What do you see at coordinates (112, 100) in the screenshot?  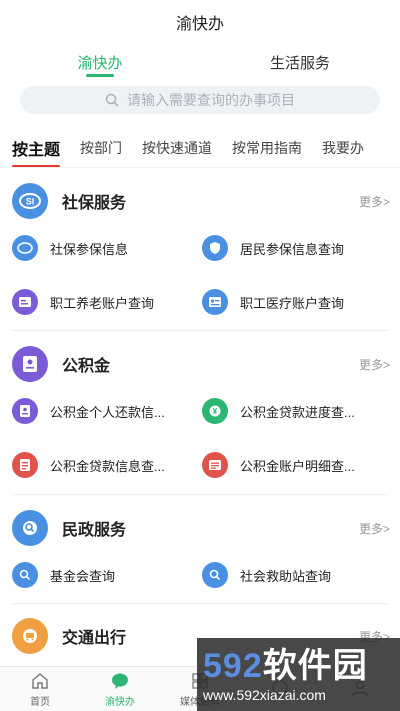 I see `search-icon` at bounding box center [112, 100].